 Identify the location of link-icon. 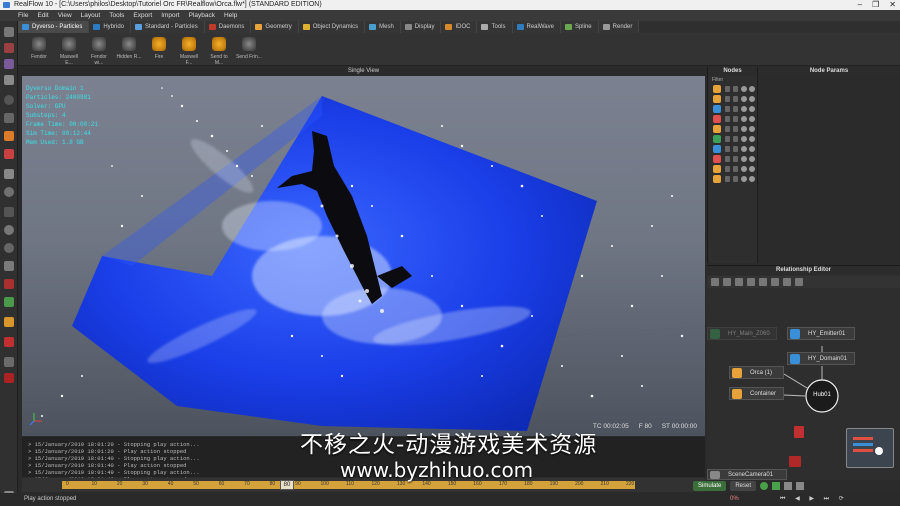
(9, 136).